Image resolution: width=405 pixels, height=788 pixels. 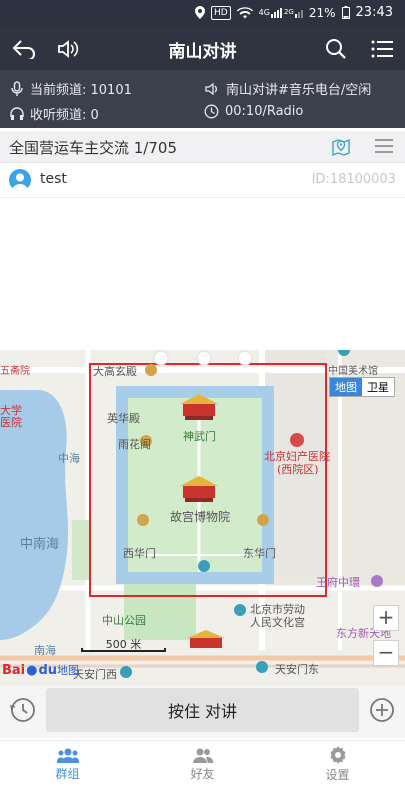 What do you see at coordinates (41, 670) in the screenshot?
I see `baidu-map-logo: Bai ● du 地图` at bounding box center [41, 670].